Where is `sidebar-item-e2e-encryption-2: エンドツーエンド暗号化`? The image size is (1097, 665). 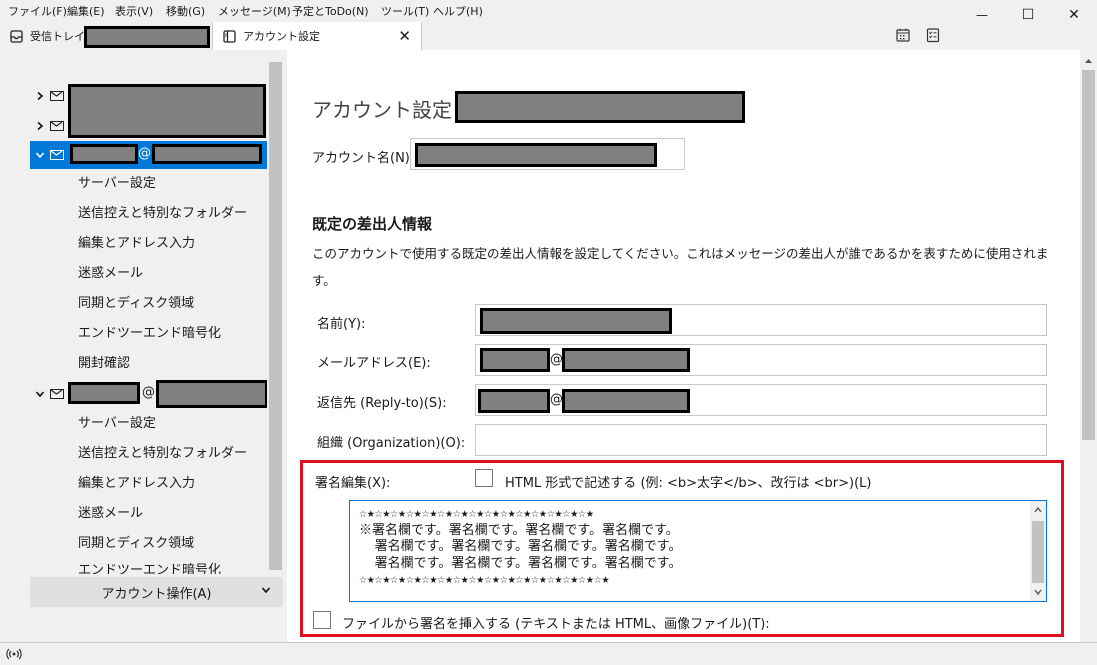
sidebar-item-e2e-encryption-2: エンドツーエンド暗号化 is located at coordinates (149, 567).